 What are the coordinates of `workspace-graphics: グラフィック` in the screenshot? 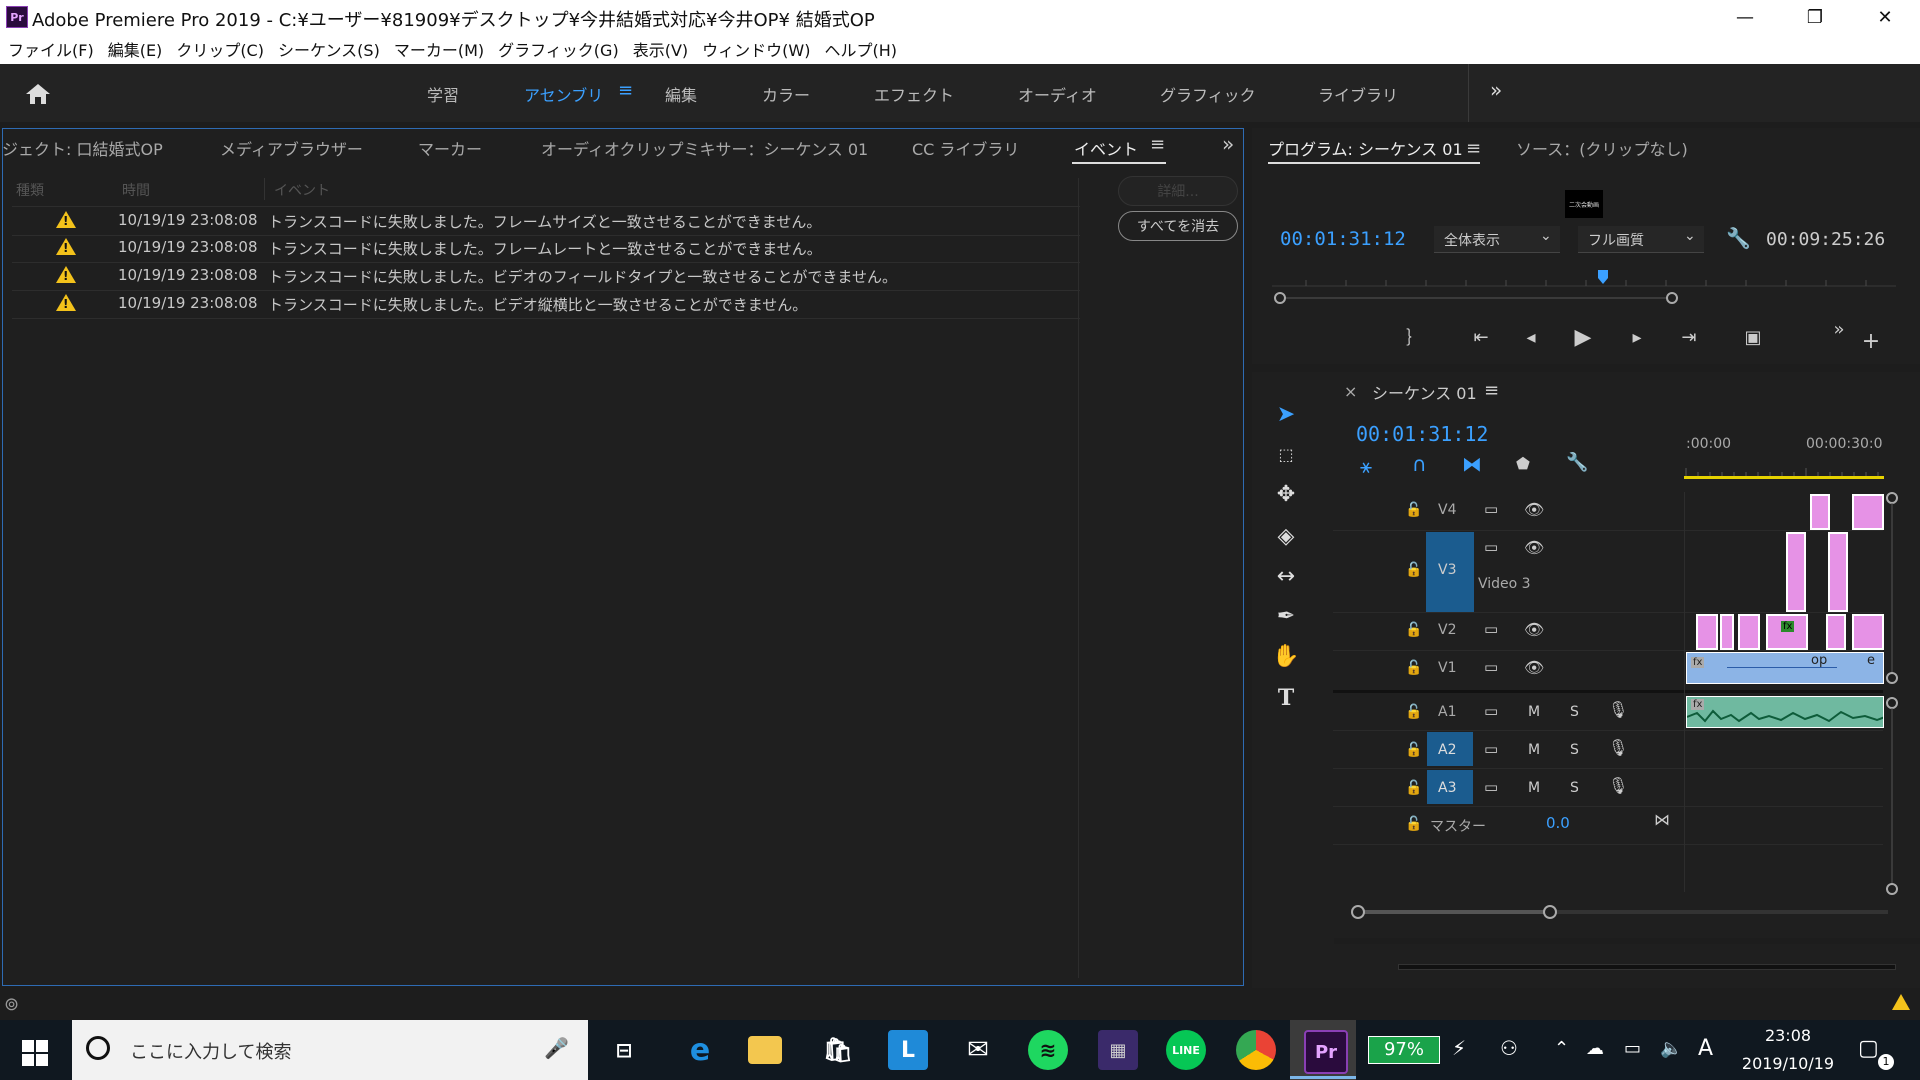 It's located at (1208, 94).